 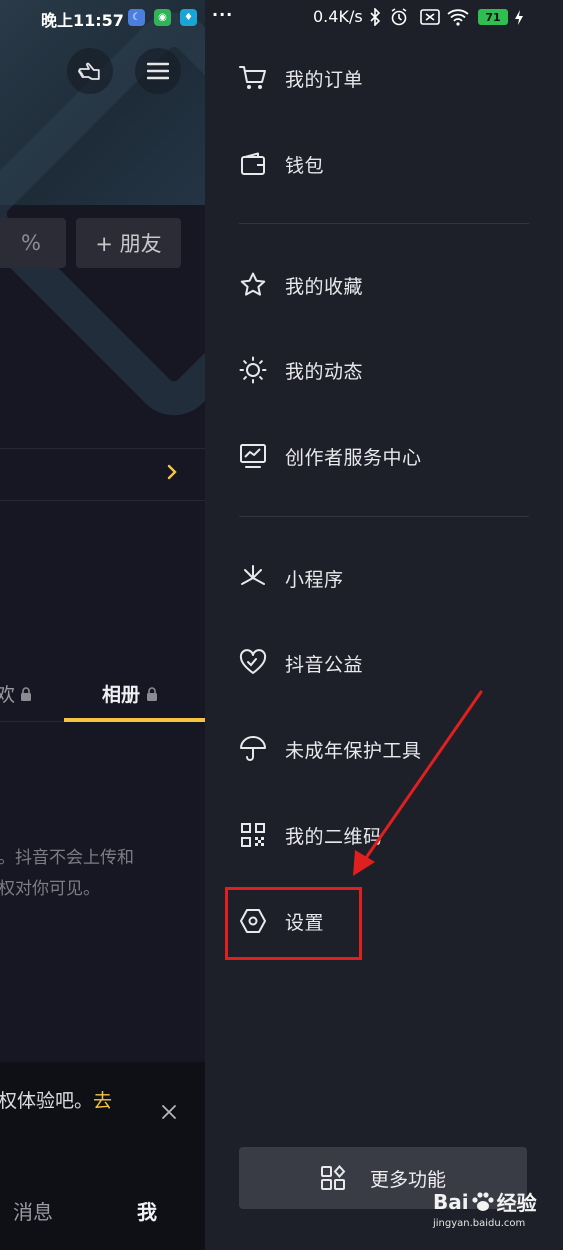 I want to click on percent-fragment: %, so click(x=31, y=243).